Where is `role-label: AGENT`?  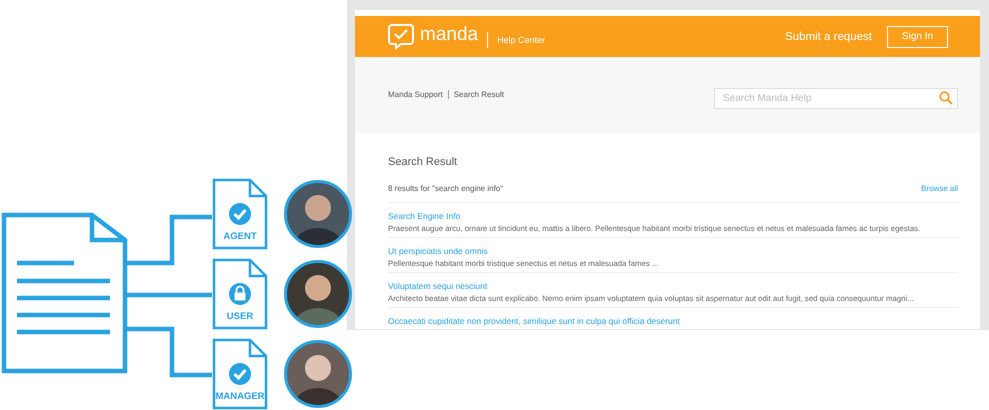 role-label: AGENT is located at coordinates (240, 236).